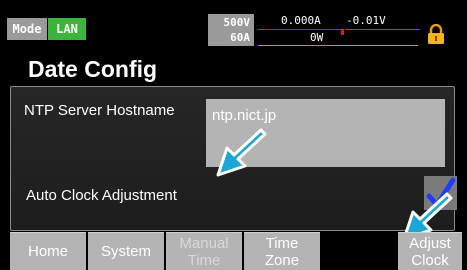 This screenshot has height=270, width=467. What do you see at coordinates (430, 251) in the screenshot?
I see `tab-adjust-clock: Adjust Clock` at bounding box center [430, 251].